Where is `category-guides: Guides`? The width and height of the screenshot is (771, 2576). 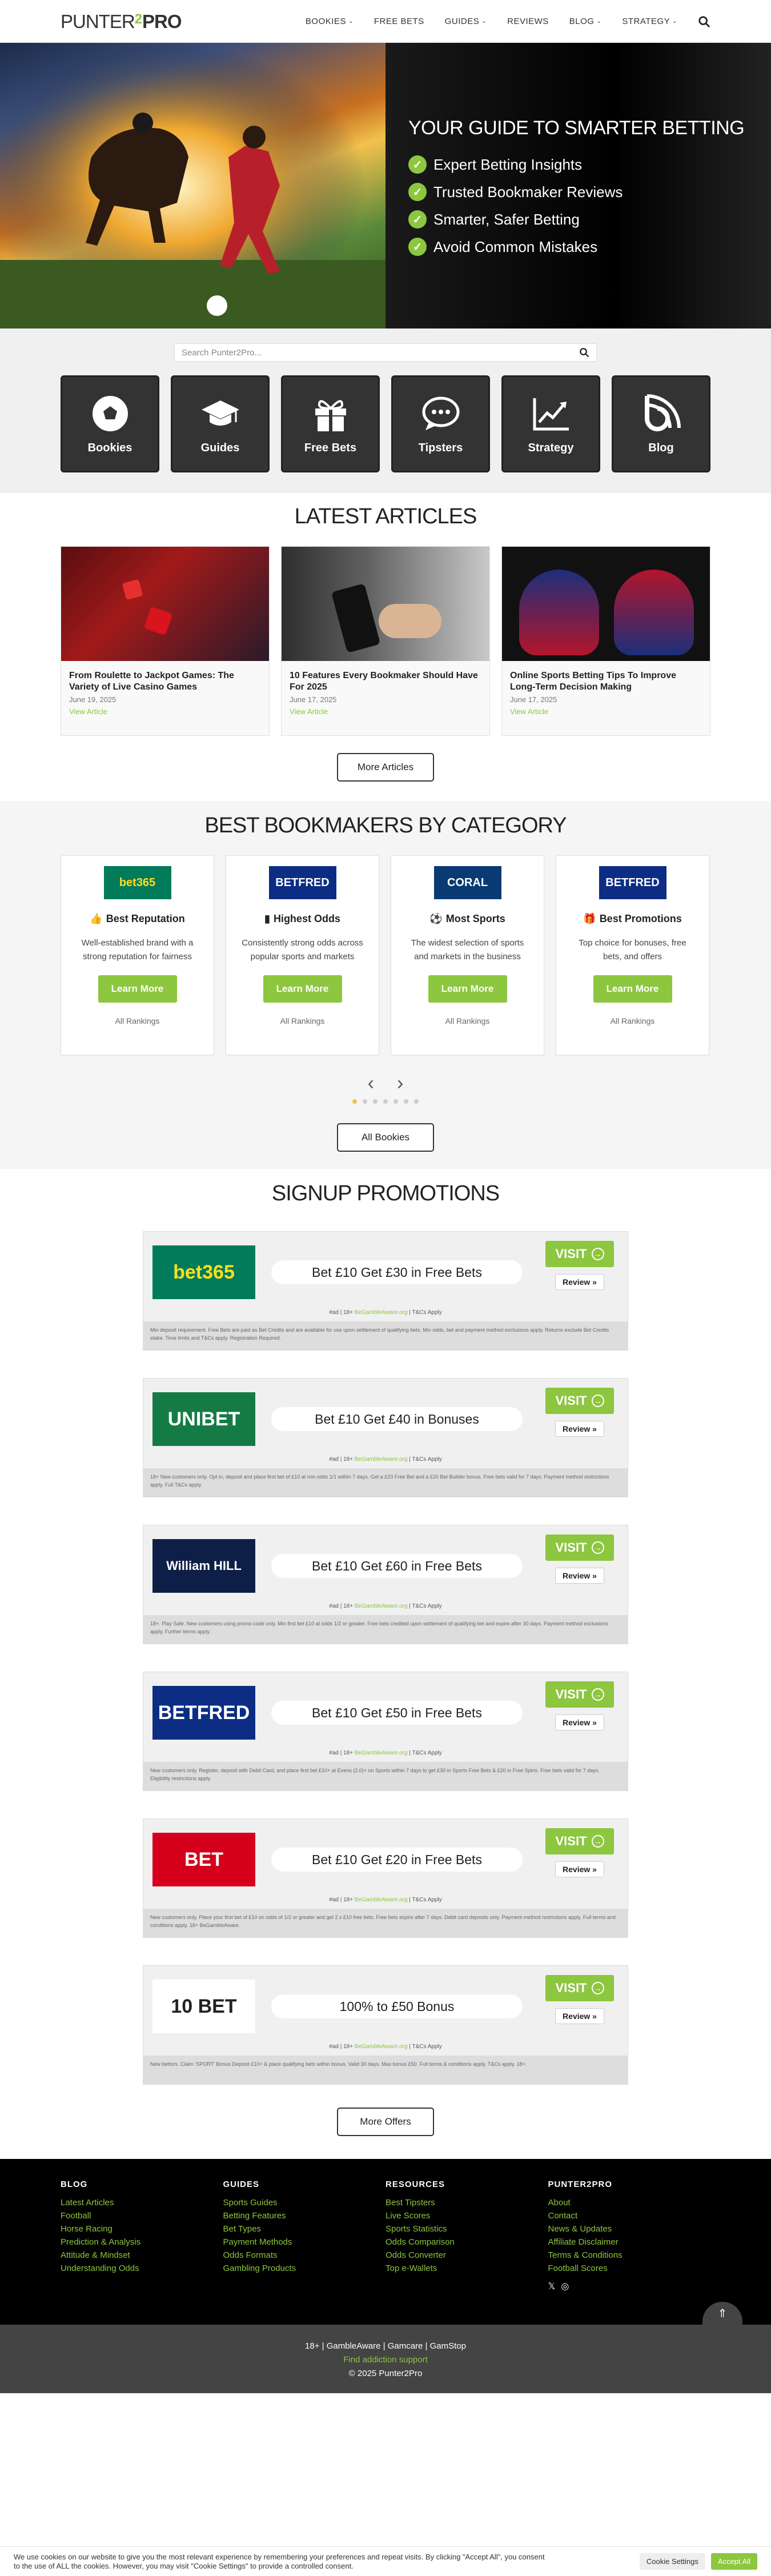
category-guides: Guides is located at coordinates (221, 423).